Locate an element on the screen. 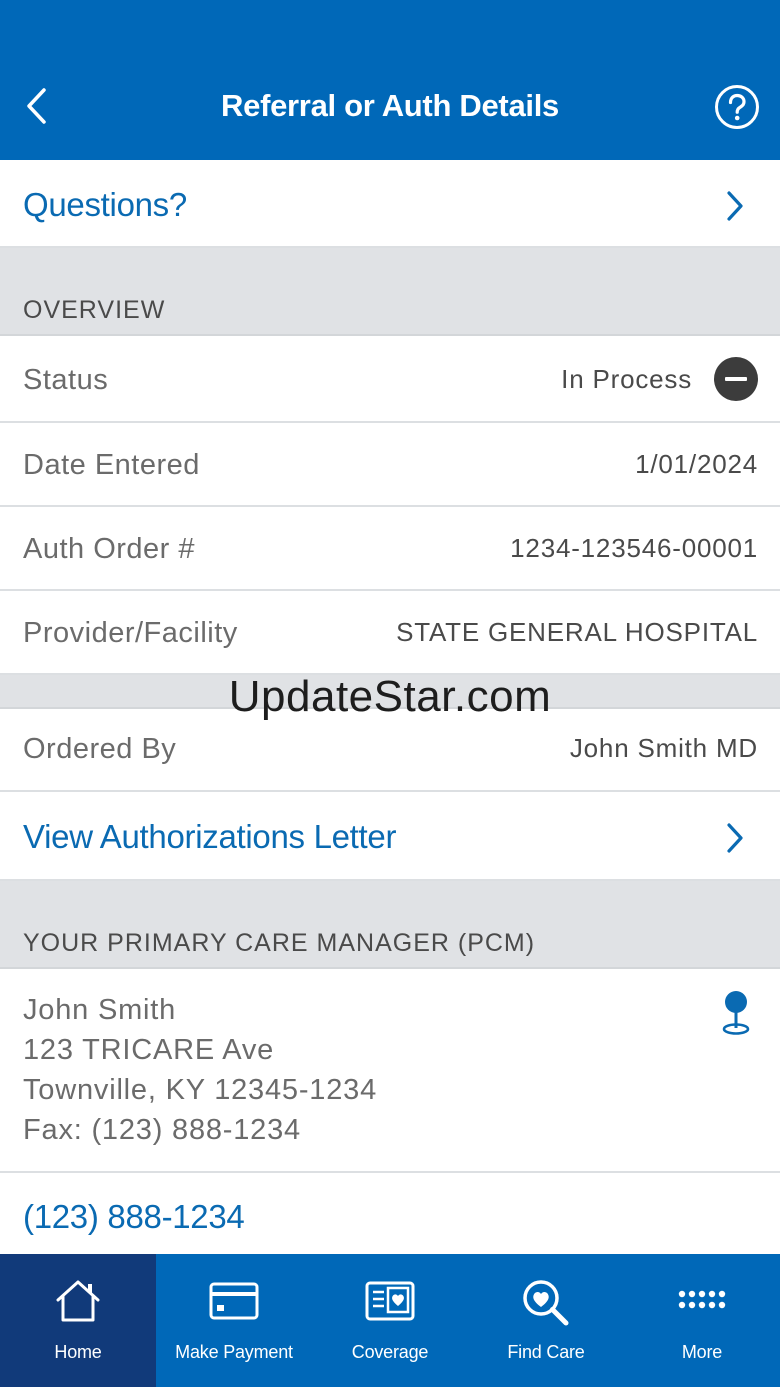  tab-label: Home is located at coordinates (78, 1352).